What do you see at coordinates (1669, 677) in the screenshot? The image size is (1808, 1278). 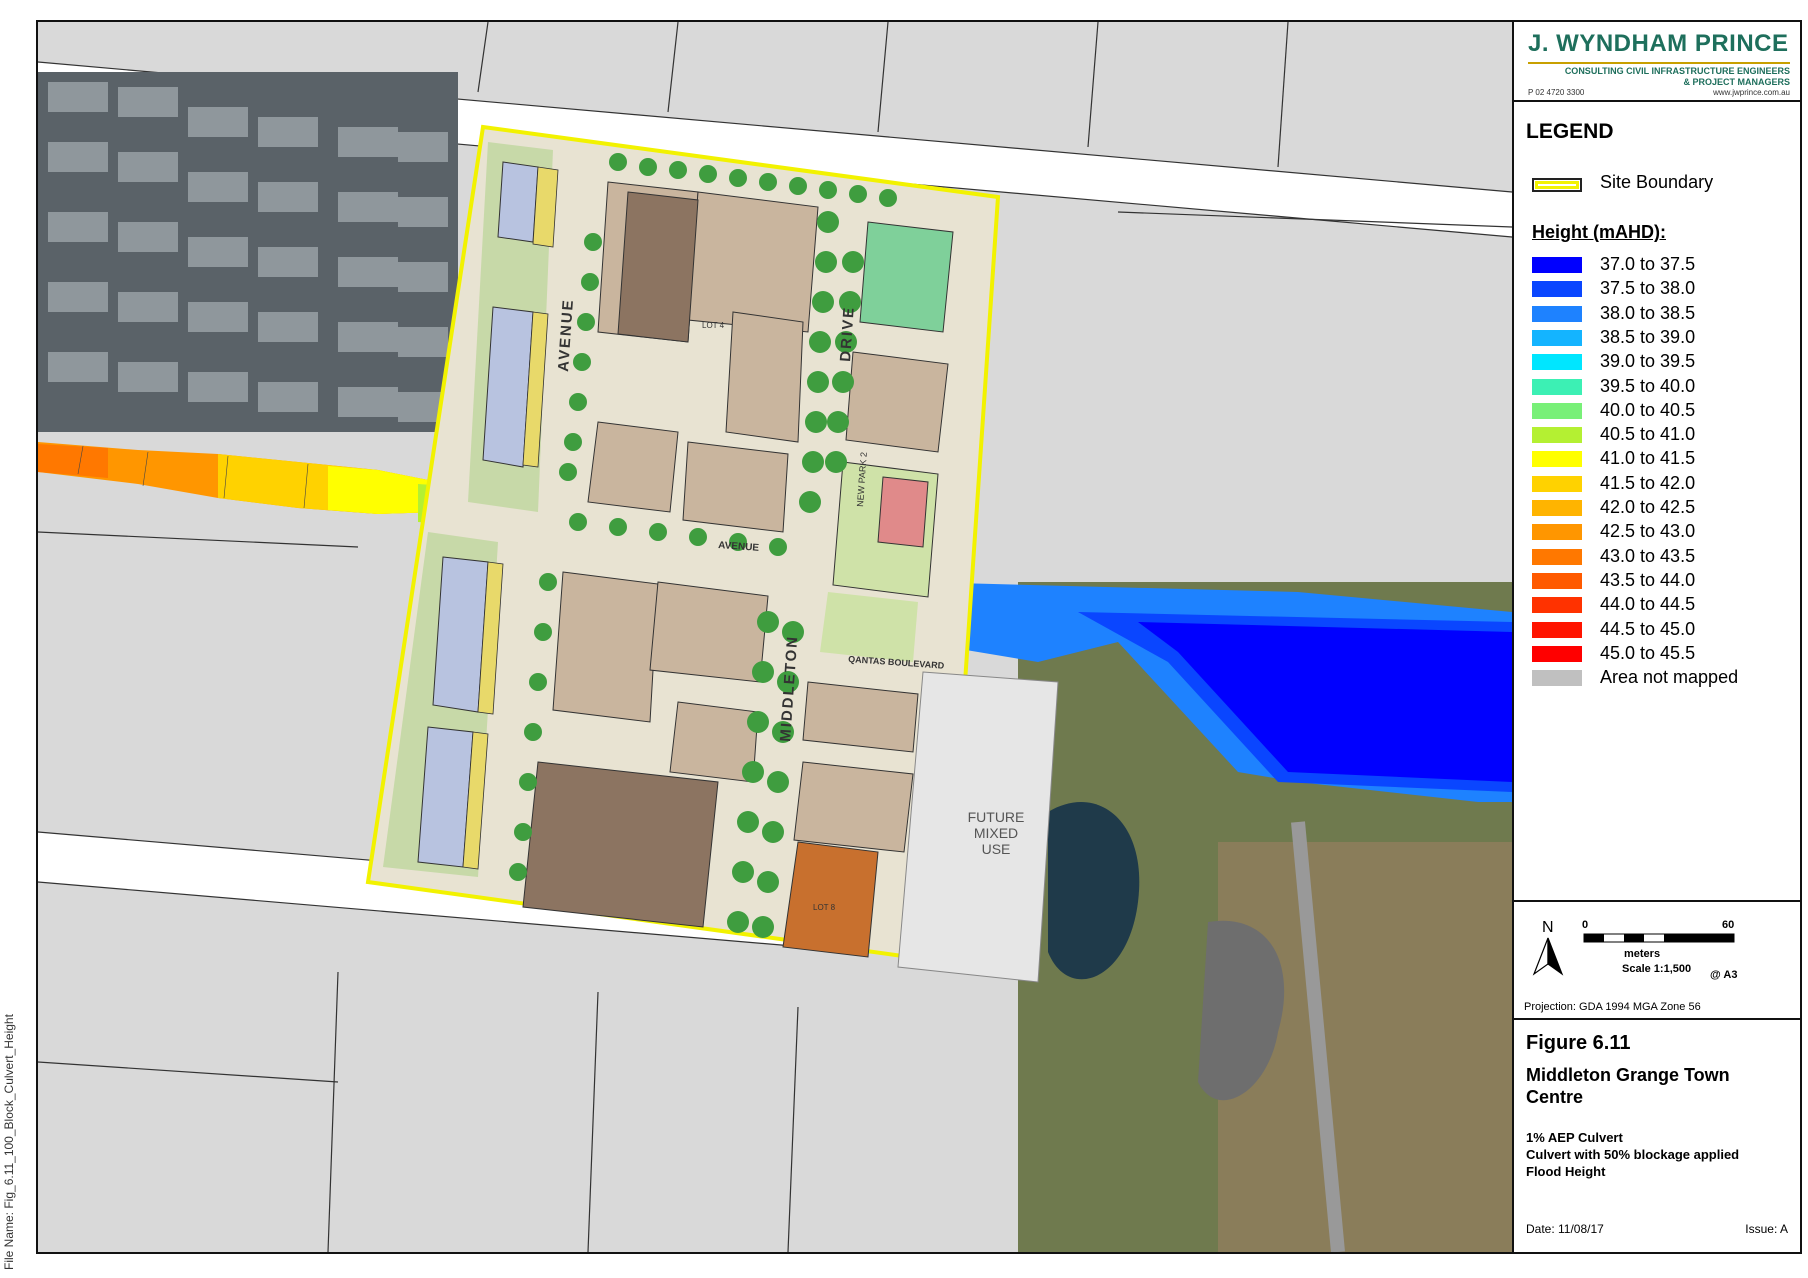 I see `legend-label: Area not mapped` at bounding box center [1669, 677].